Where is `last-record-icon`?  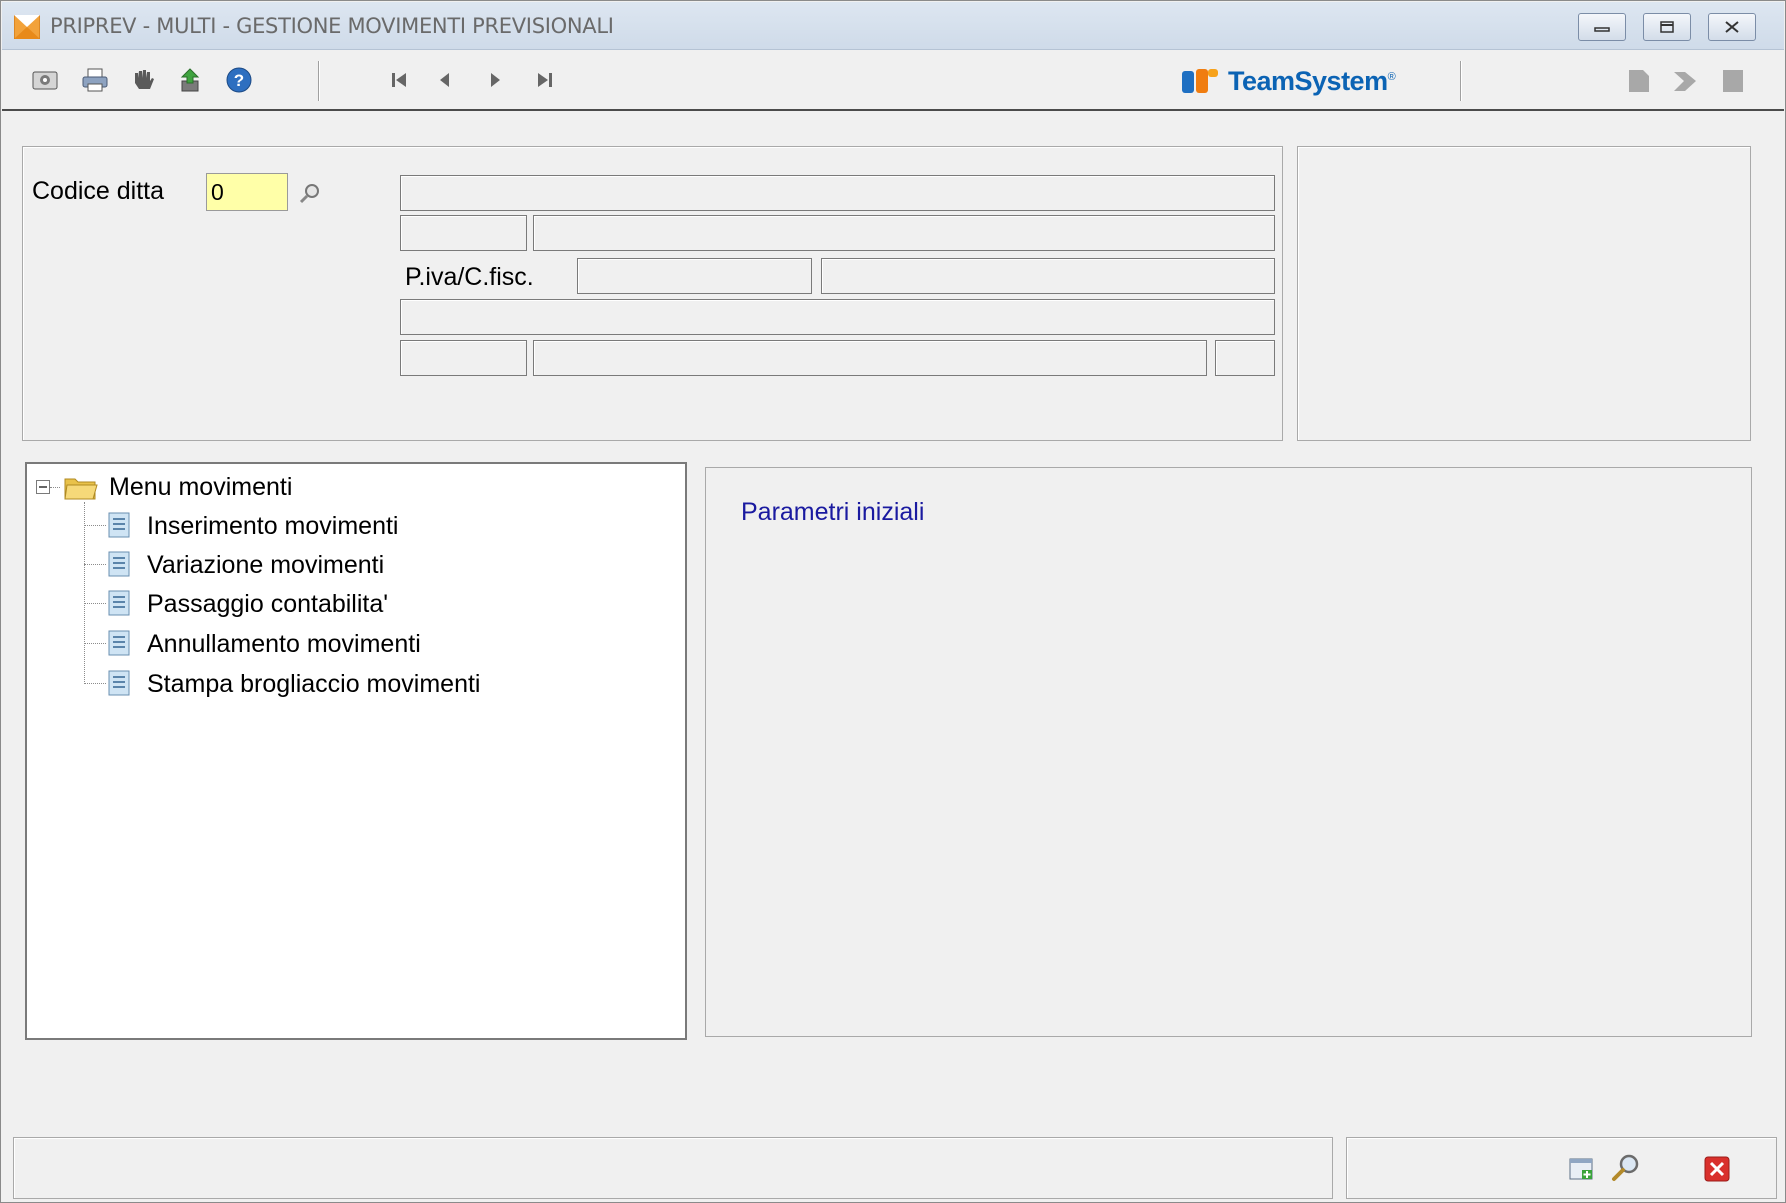
last-record-icon is located at coordinates (545, 80).